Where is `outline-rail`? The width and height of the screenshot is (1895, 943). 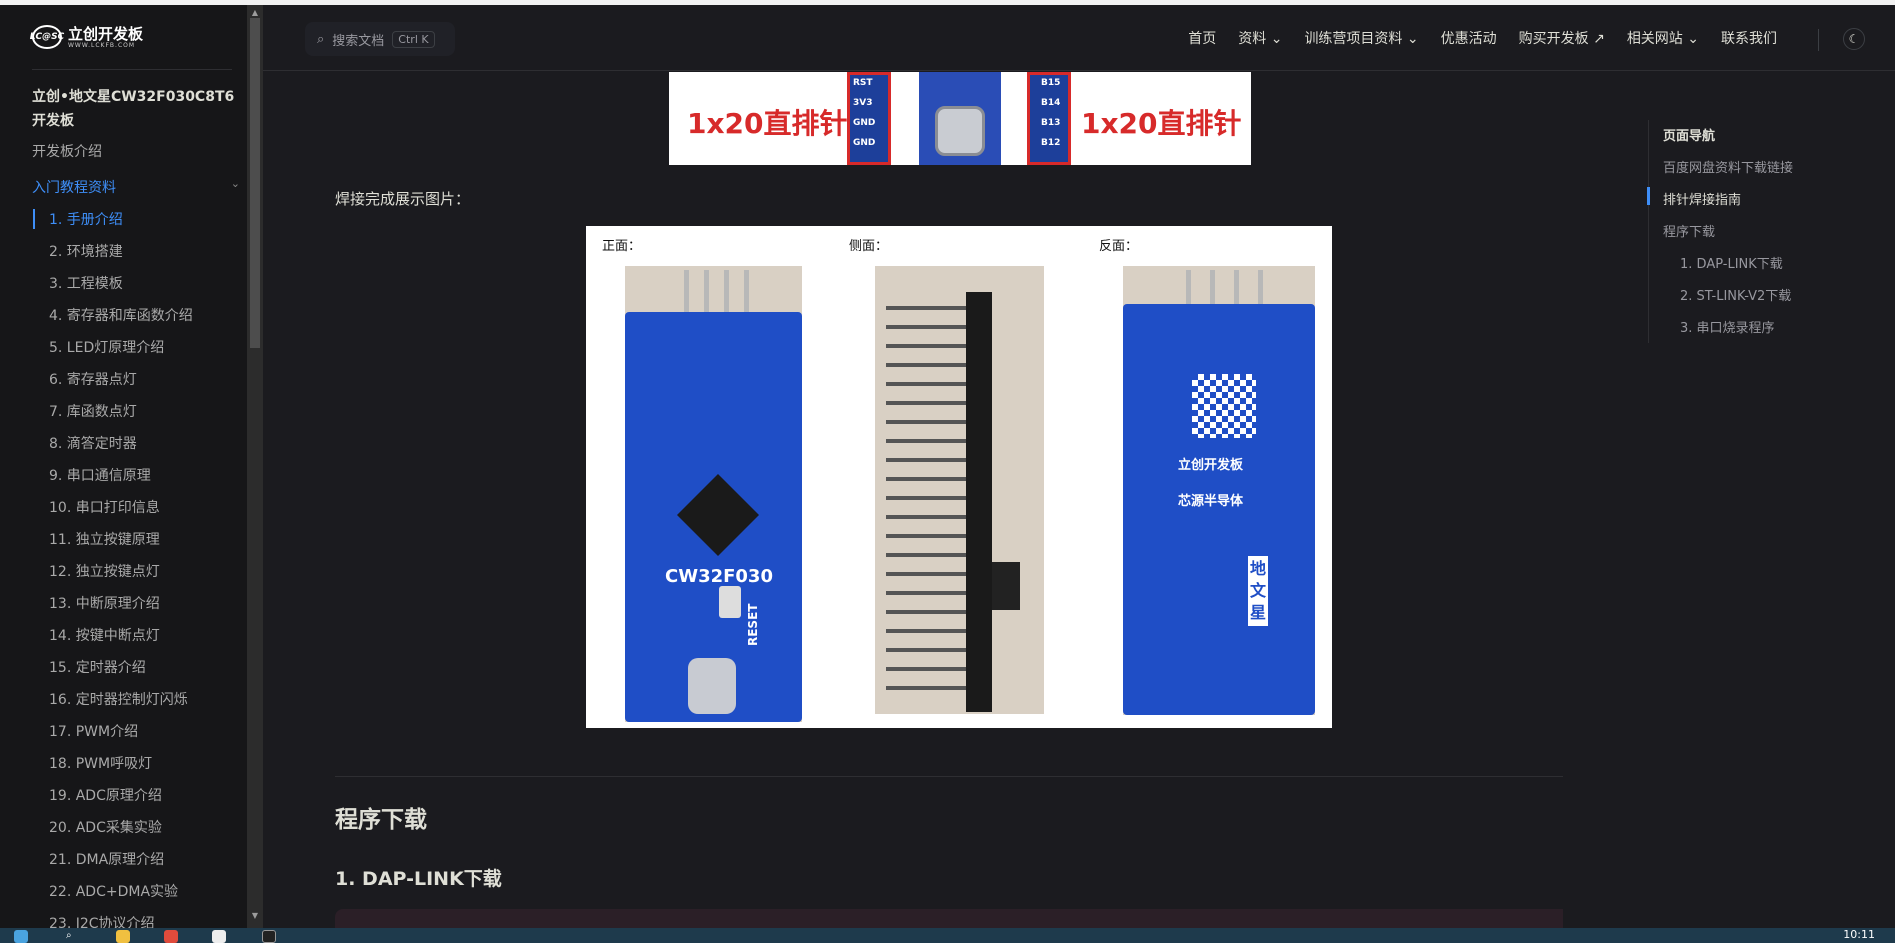
outline-rail is located at coordinates (1648, 231).